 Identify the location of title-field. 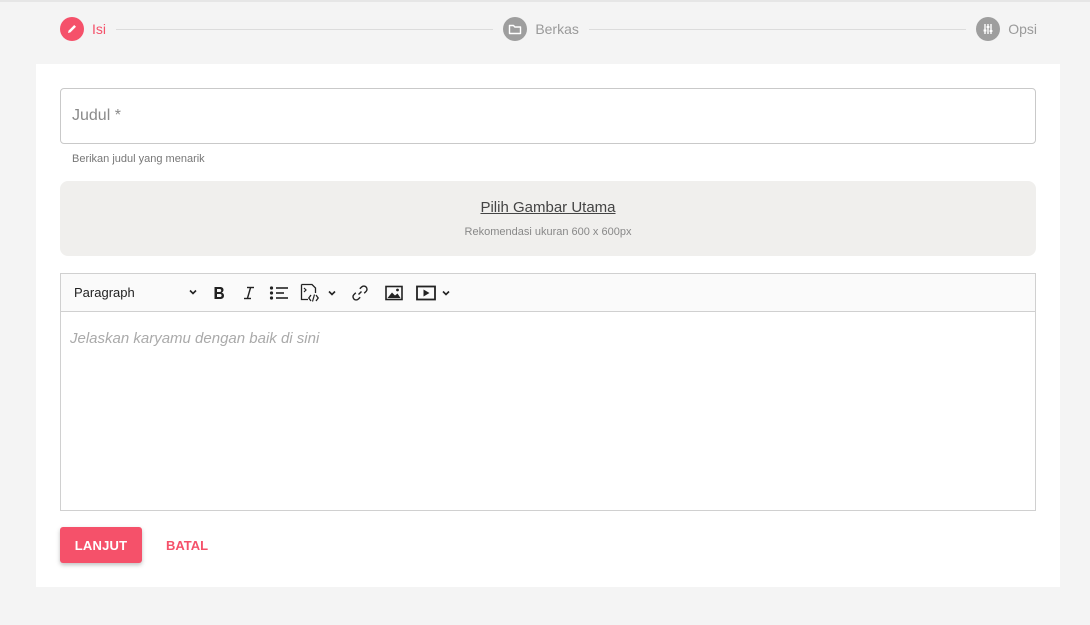
(548, 116).